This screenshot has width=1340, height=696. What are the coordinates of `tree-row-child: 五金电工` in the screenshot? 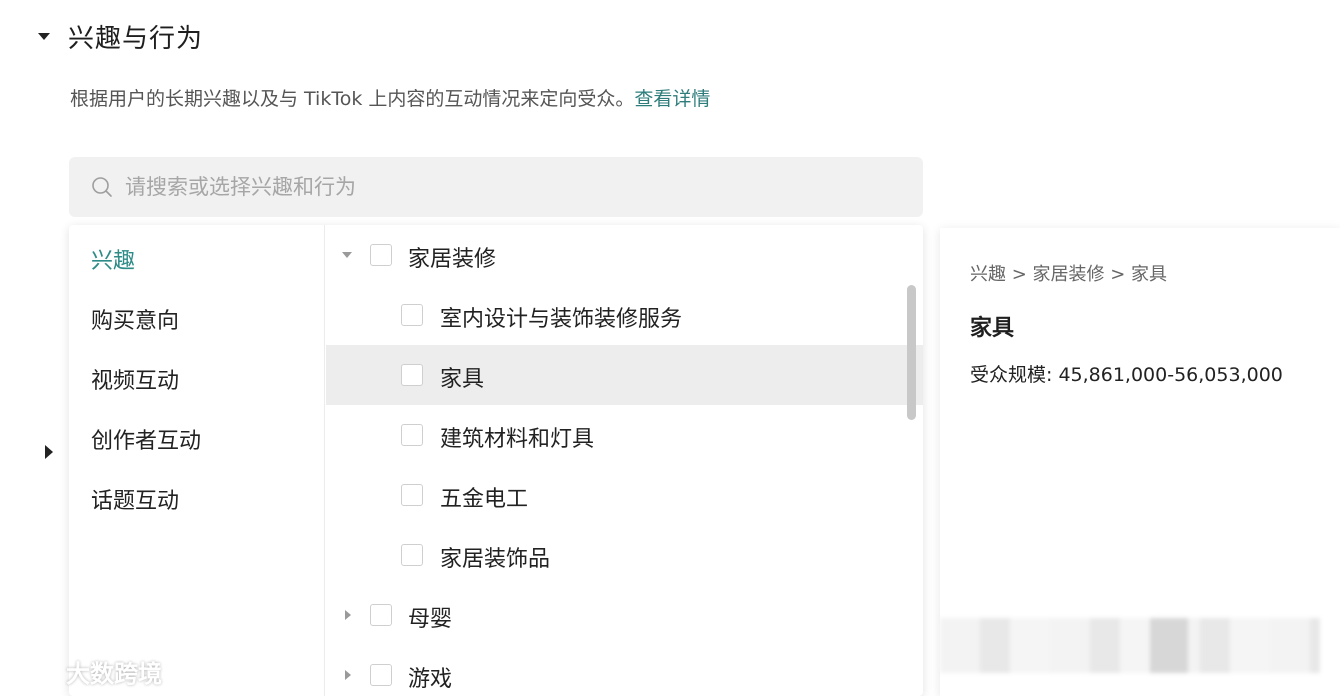 It's located at (624, 495).